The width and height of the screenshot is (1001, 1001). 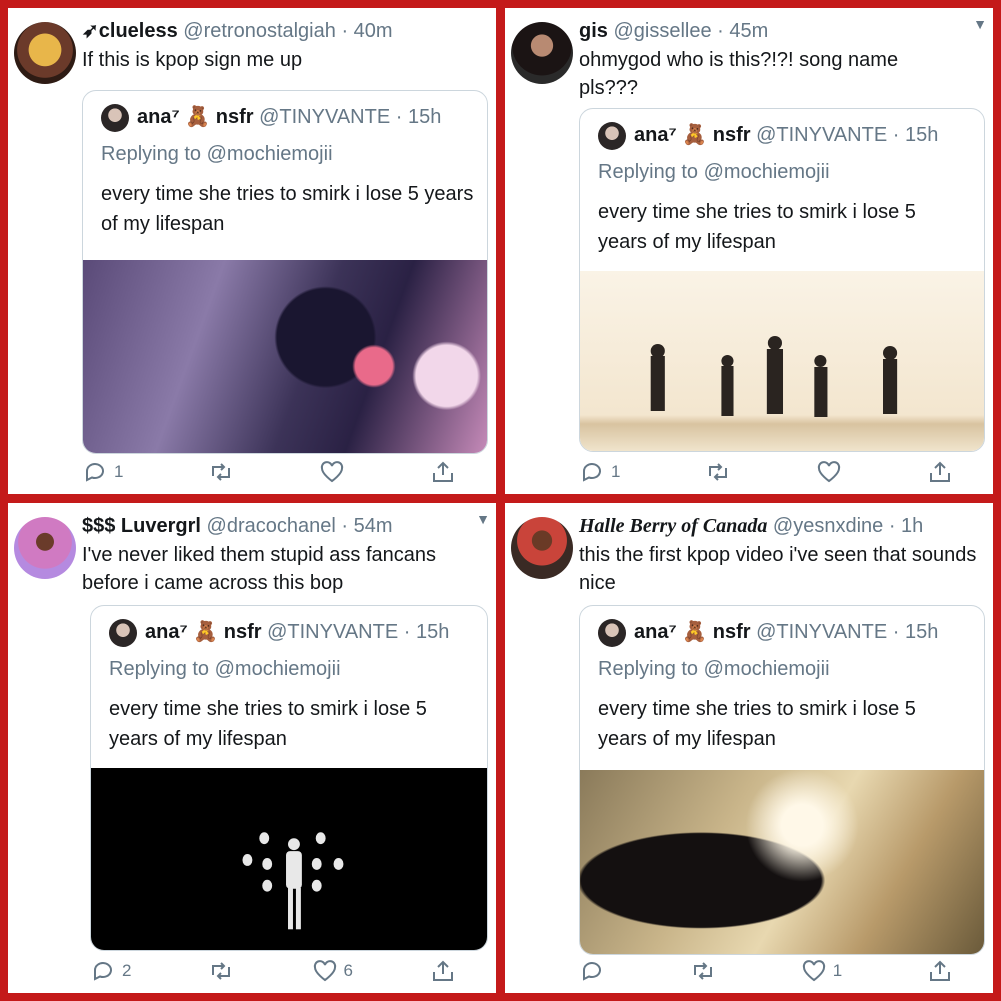 I want to click on like-button: 1, so click(x=821, y=971).